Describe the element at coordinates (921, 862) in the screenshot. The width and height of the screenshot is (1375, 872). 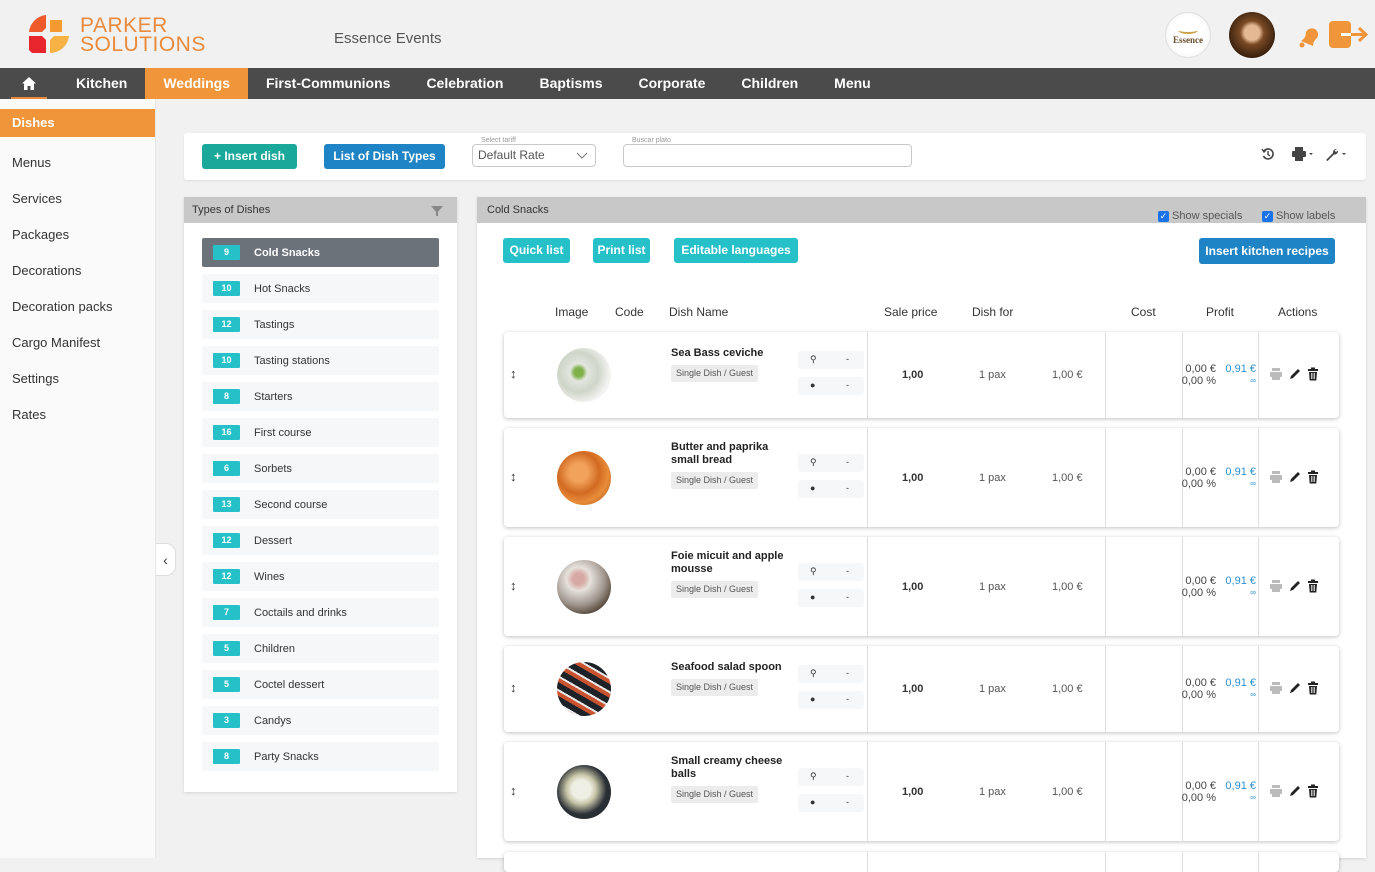
I see `dish-row-partial` at that location.